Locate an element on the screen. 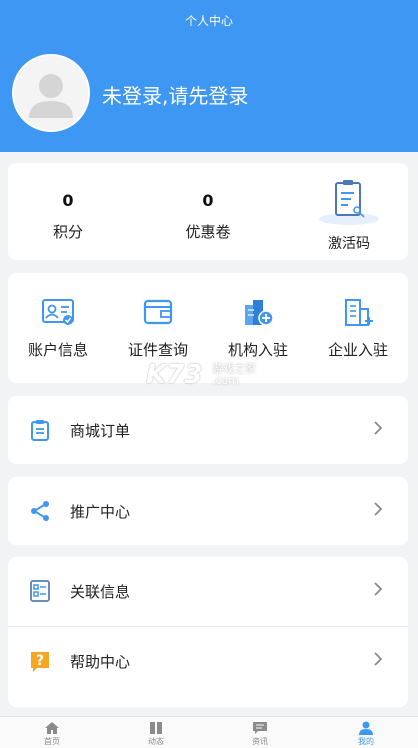 The height and width of the screenshot is (748, 418). wallet-icon is located at coordinates (158, 312).